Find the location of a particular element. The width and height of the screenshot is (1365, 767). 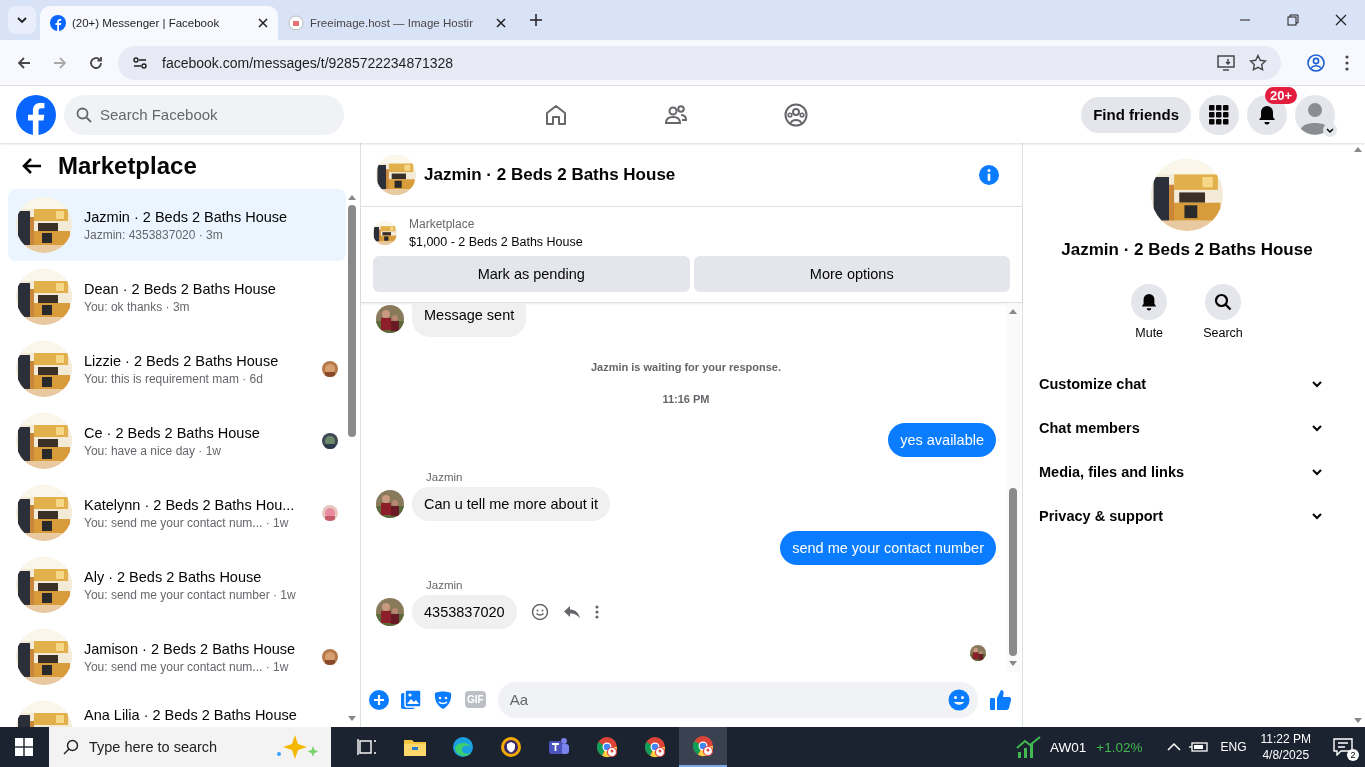

stock-change: +1.02% is located at coordinates (1119, 747).